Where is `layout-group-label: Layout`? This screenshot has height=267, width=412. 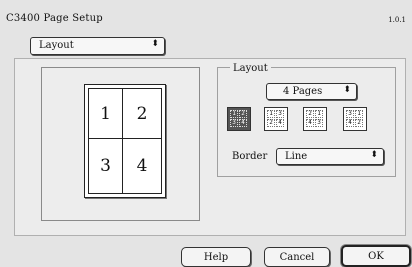
layout-group-label: Layout is located at coordinates (250, 68).